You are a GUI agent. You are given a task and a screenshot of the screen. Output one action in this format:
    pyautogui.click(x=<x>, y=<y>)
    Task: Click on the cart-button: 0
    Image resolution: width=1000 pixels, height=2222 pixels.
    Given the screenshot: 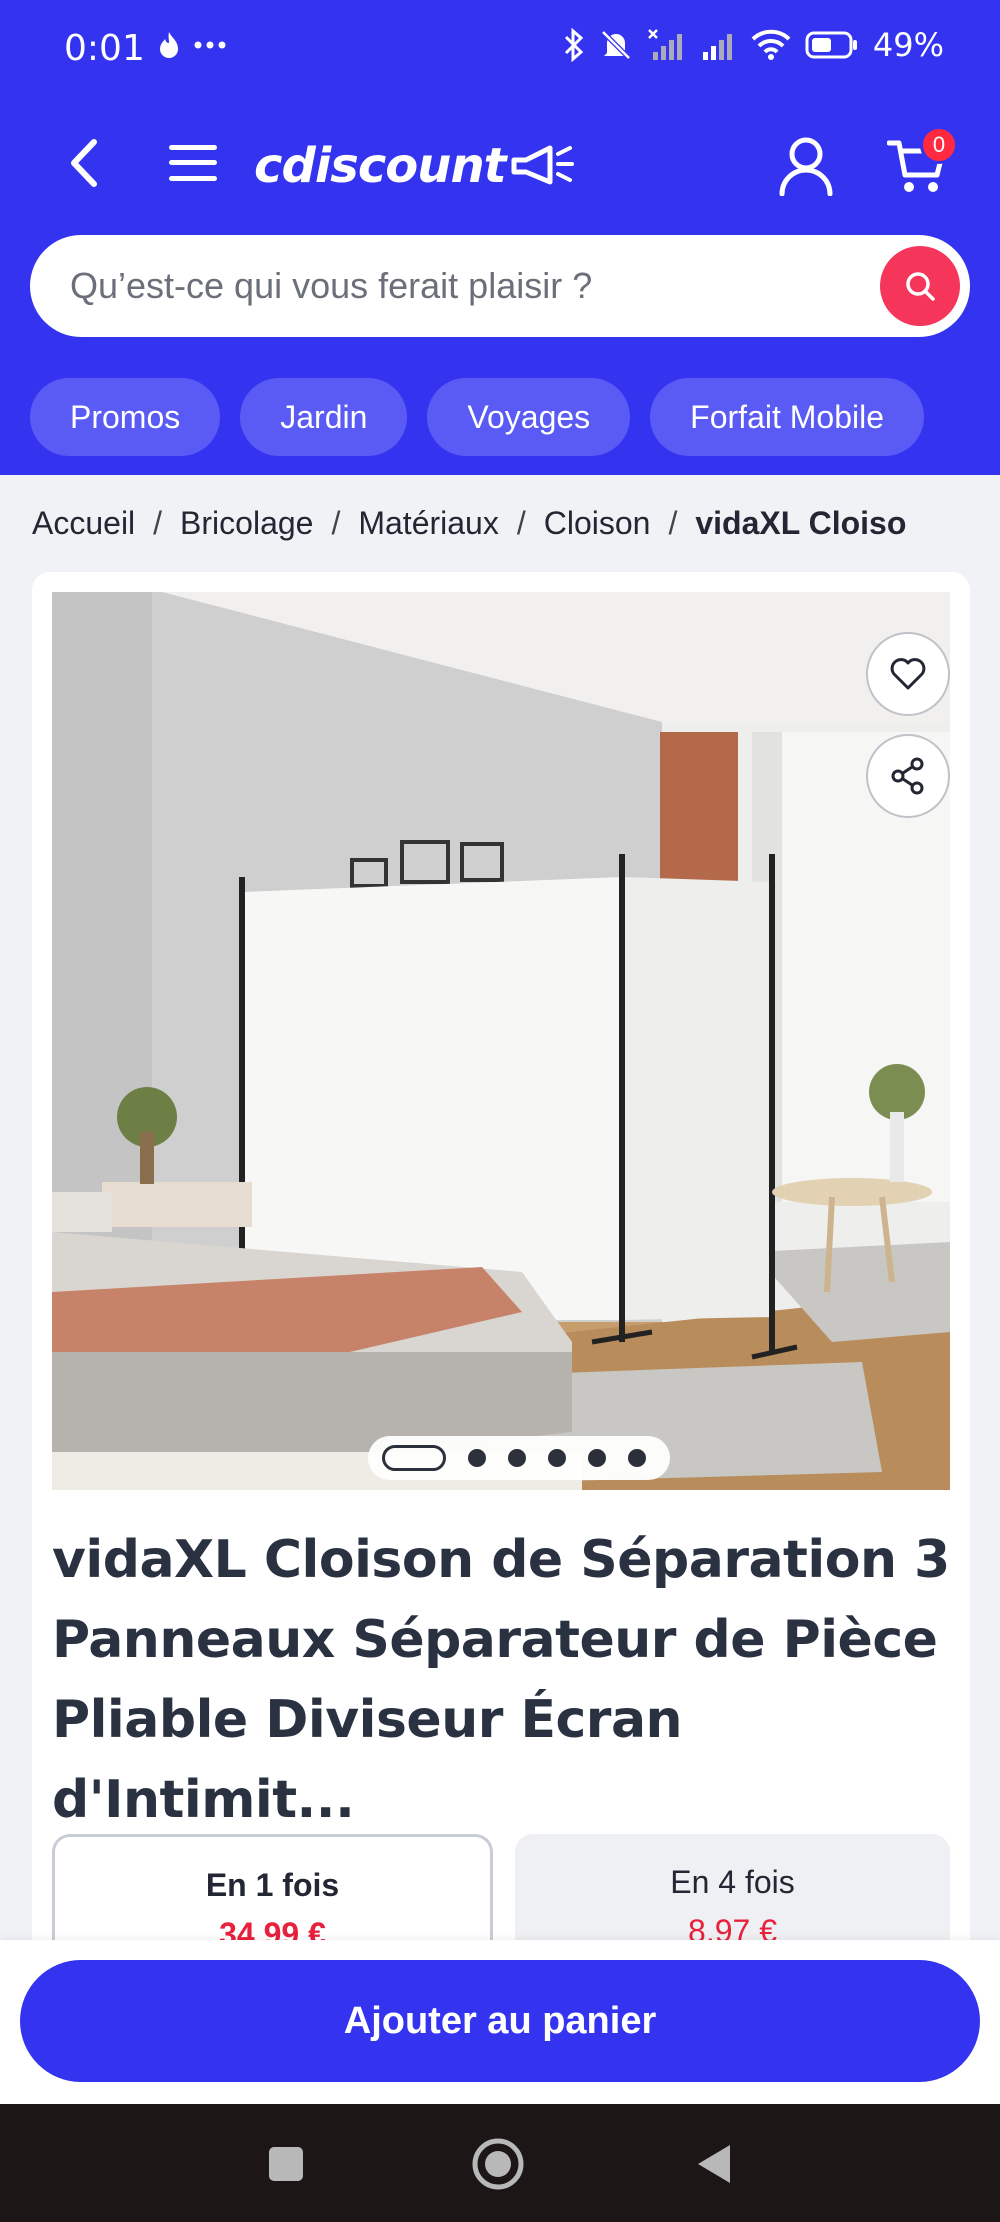 What is the action you would take?
    pyautogui.click(x=918, y=164)
    